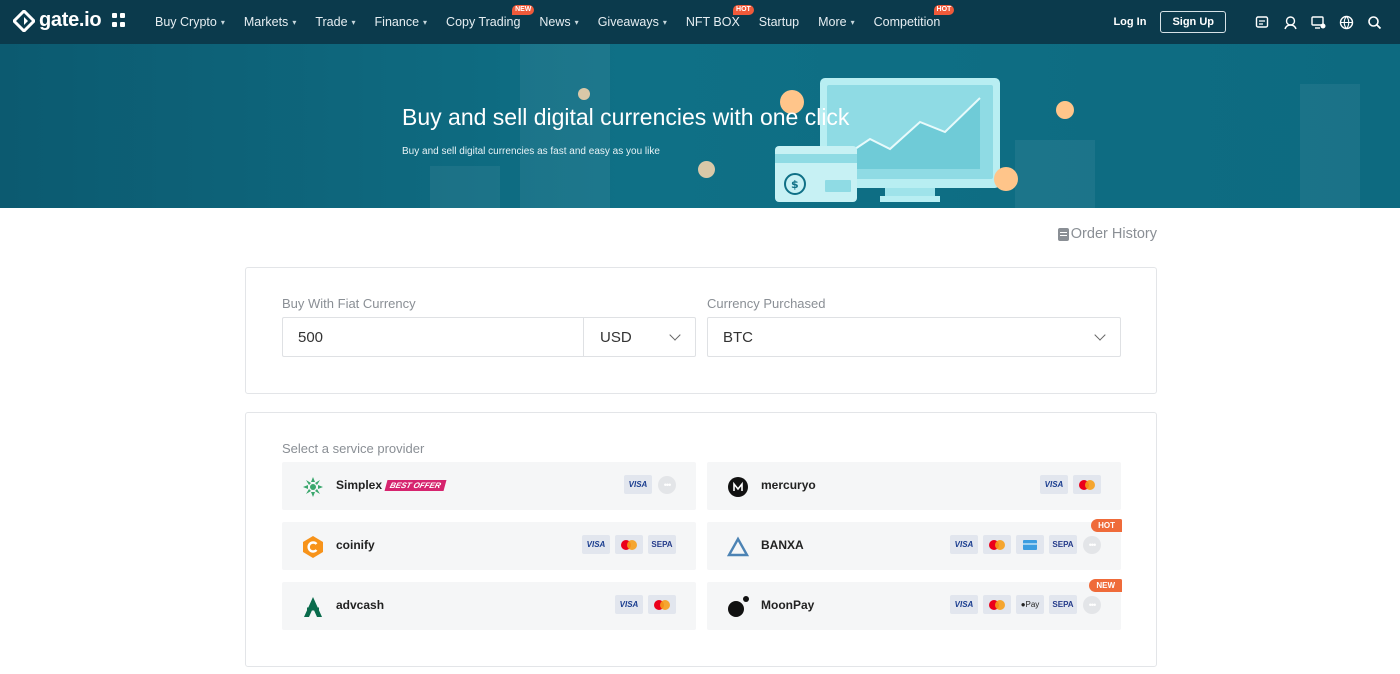  What do you see at coordinates (914, 604) in the screenshot?
I see `provider-moonpay: MoonPay VISA ●Pay SEPA ••• NEW` at bounding box center [914, 604].